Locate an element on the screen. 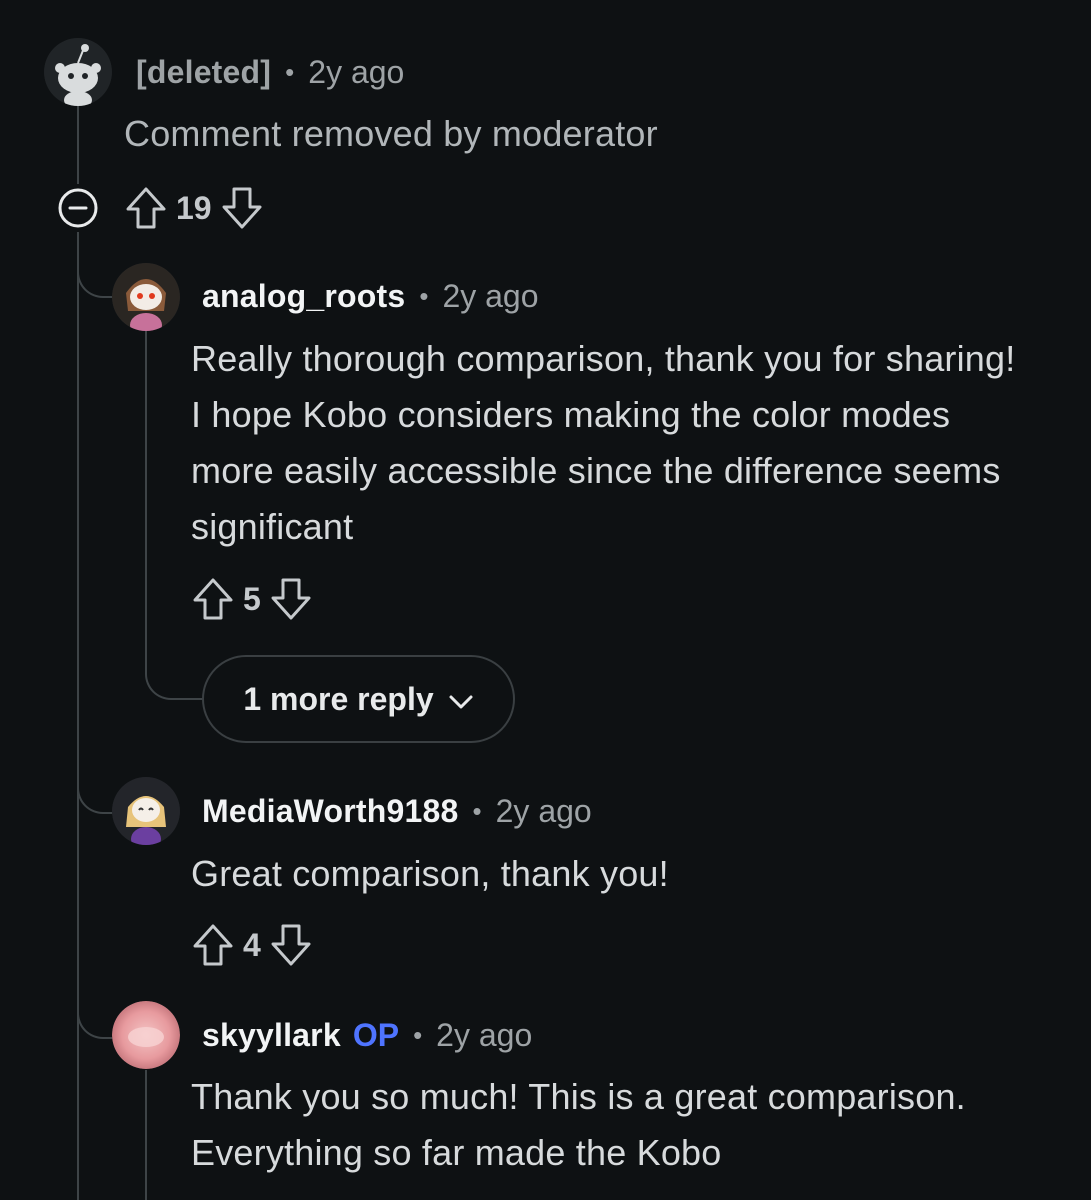  vote-bar: 5 is located at coordinates (252, 599).